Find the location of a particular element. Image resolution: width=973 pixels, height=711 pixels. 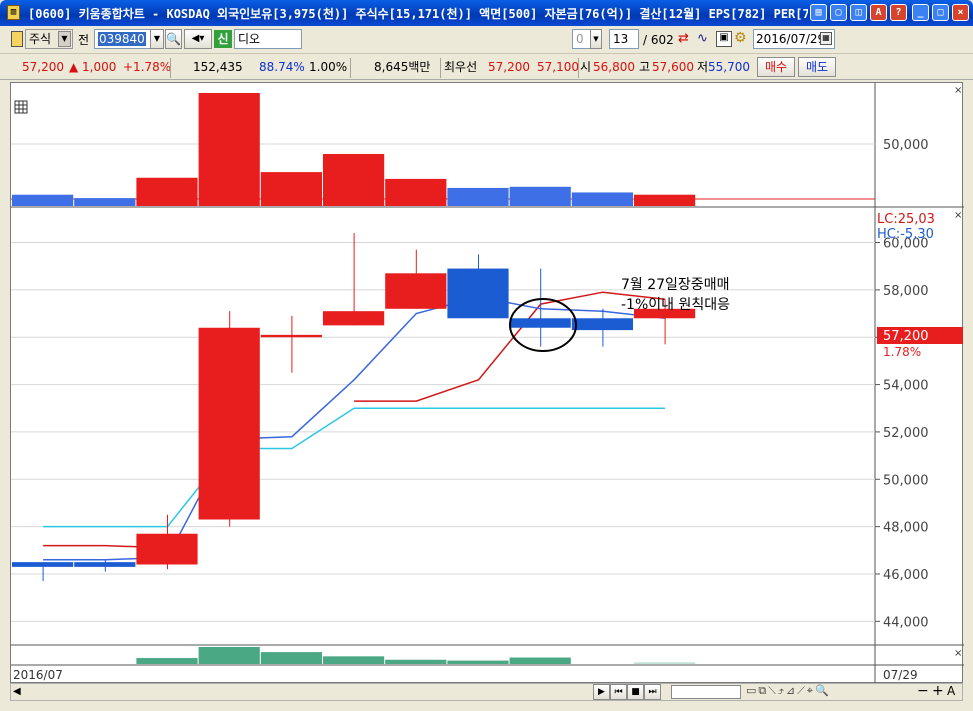

minimize-button: _ is located at coordinates (920, 12).